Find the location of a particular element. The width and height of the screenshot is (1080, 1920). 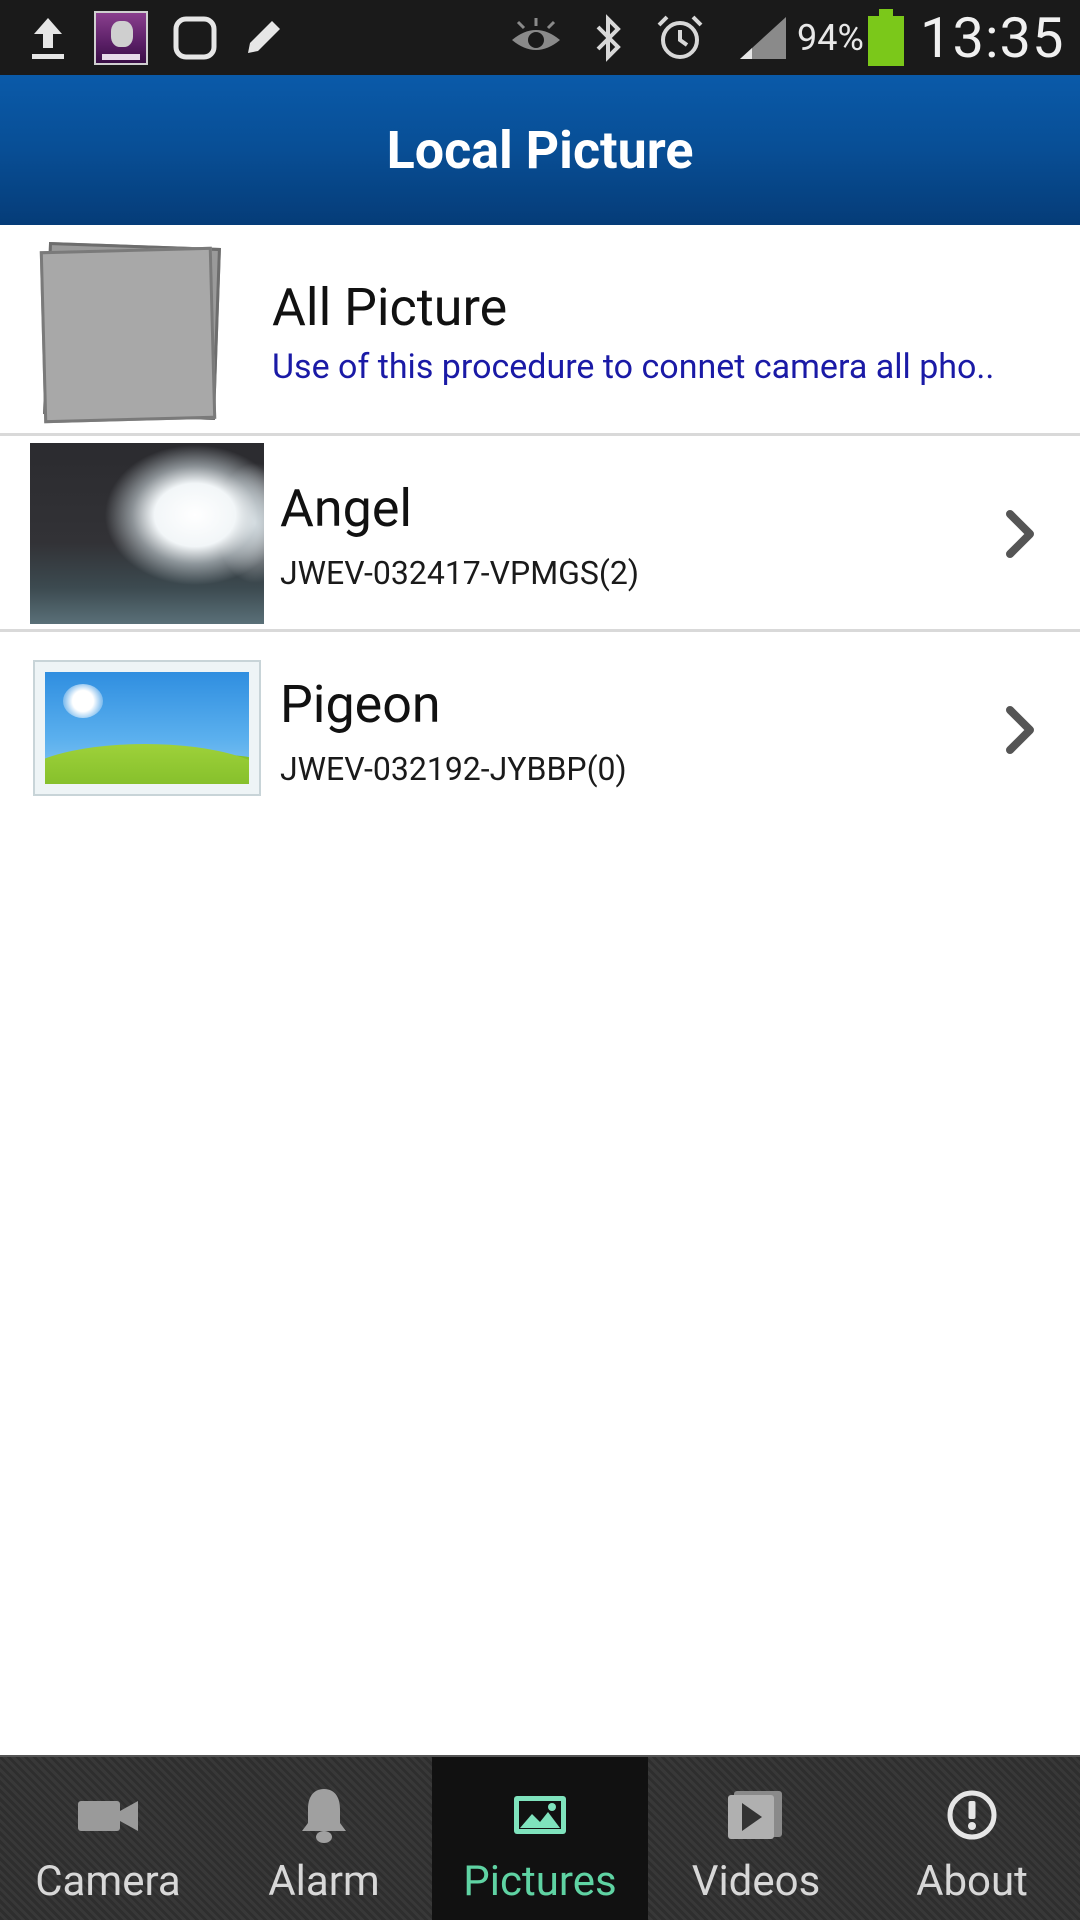

tab-camera: Camera is located at coordinates (108, 1838).